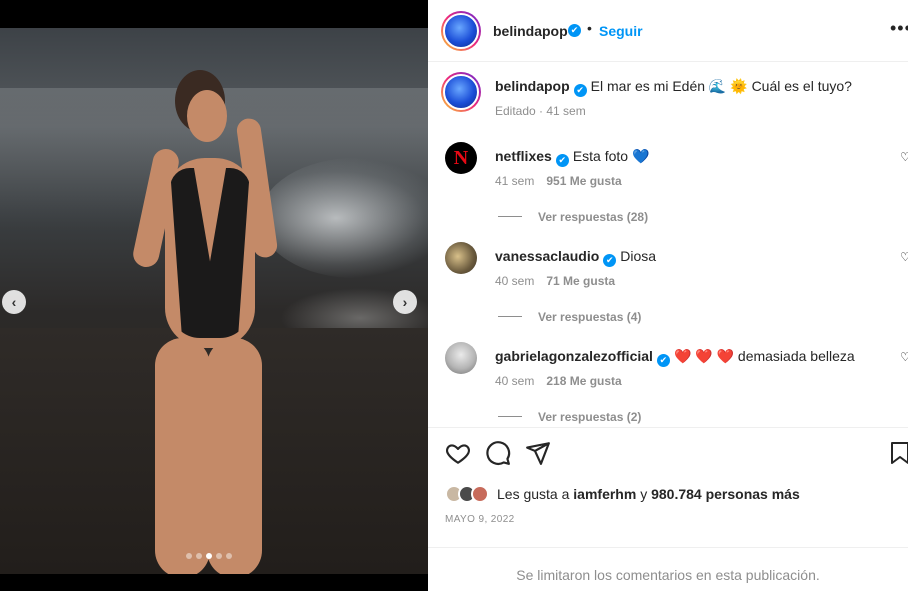  What do you see at coordinates (547, 256) in the screenshot?
I see `comment-username: vanessaclaudio` at bounding box center [547, 256].